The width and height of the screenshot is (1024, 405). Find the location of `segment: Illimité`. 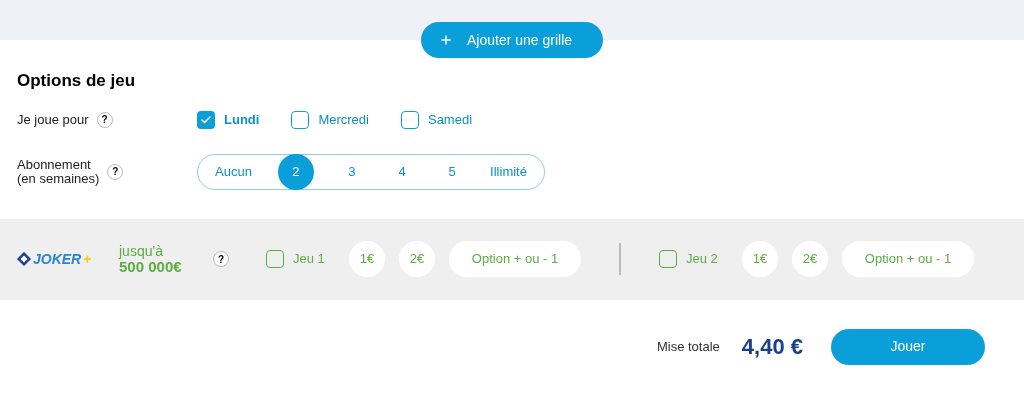

segment: Illimité is located at coordinates (508, 171).